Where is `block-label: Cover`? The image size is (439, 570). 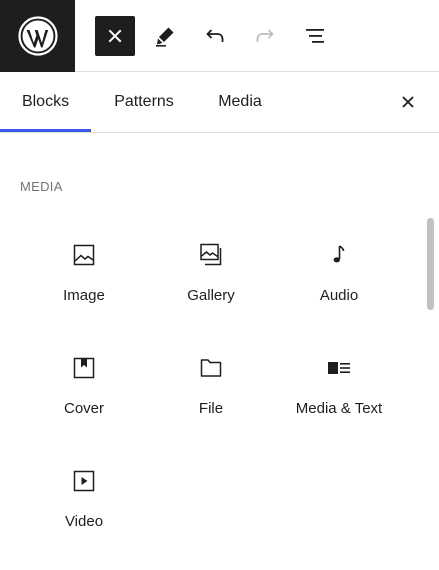 block-label: Cover is located at coordinates (83, 408).